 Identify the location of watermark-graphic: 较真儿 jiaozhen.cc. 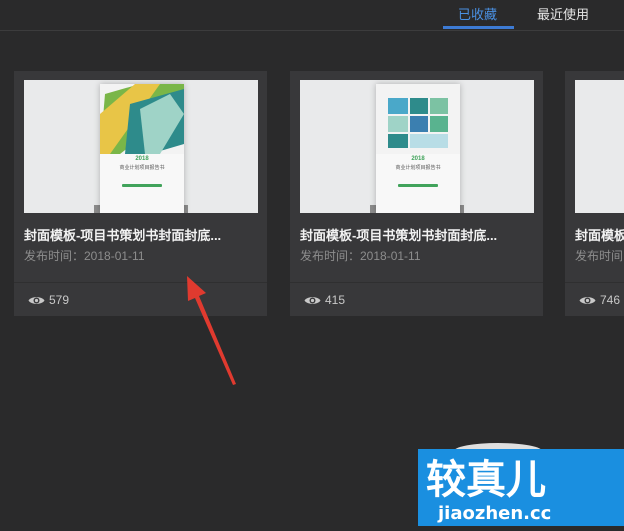
(521, 484).